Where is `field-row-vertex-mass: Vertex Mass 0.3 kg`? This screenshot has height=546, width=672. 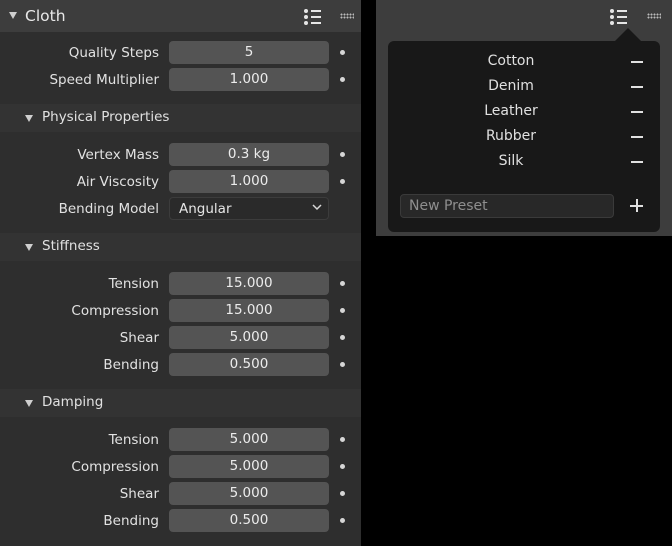 field-row-vertex-mass: Vertex Mass 0.3 kg is located at coordinates (180, 156).